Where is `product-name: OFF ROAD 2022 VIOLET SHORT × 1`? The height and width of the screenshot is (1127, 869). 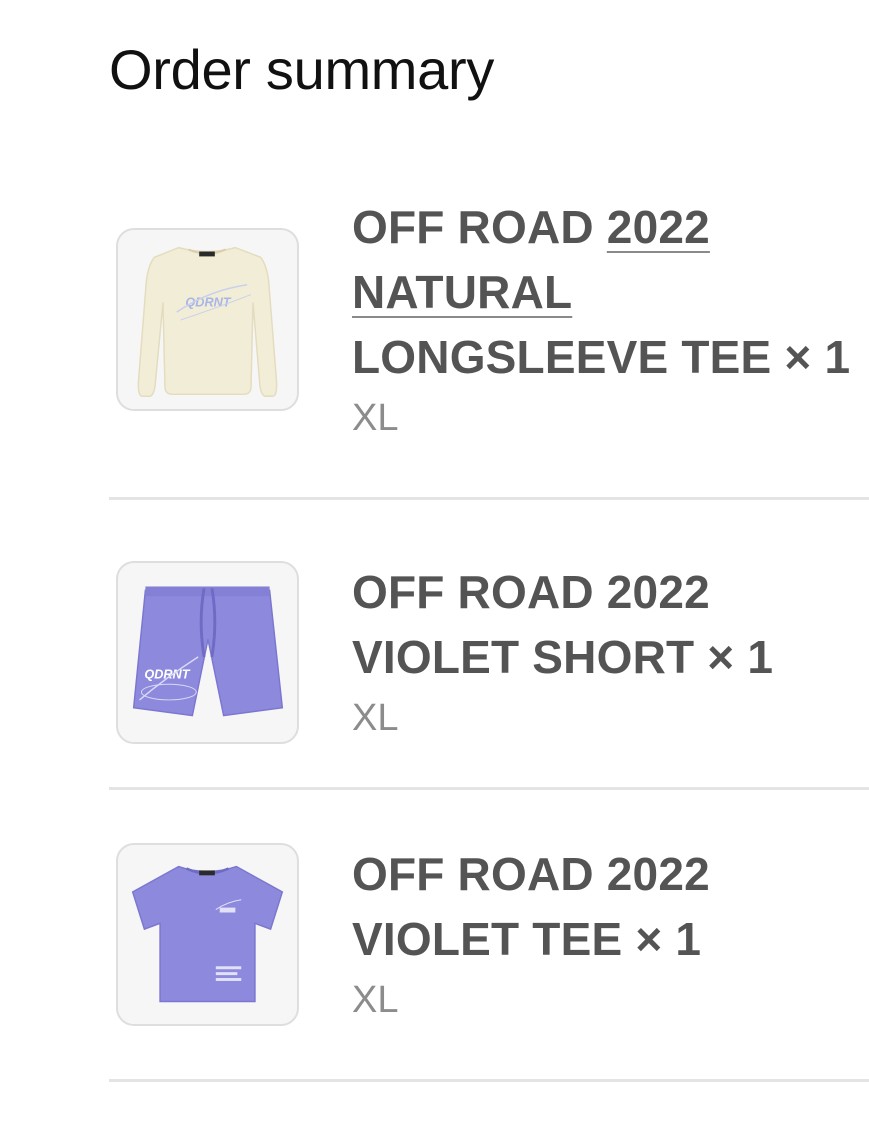
product-name: OFF ROAD 2022 VIOLET SHORT × 1 is located at coordinates (607, 625).